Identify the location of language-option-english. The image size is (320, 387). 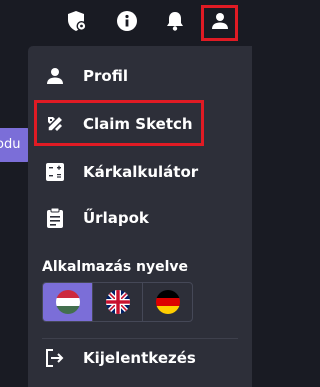
(118, 302).